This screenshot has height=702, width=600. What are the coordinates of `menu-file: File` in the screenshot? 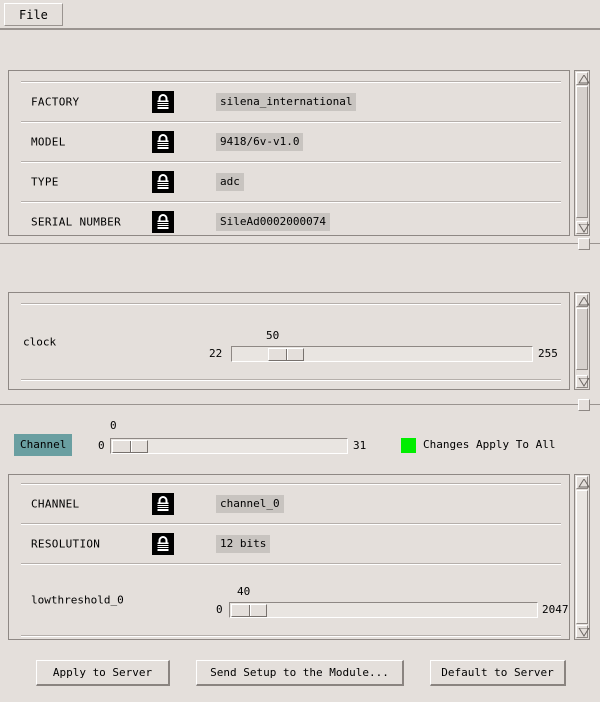 It's located at (33, 14).